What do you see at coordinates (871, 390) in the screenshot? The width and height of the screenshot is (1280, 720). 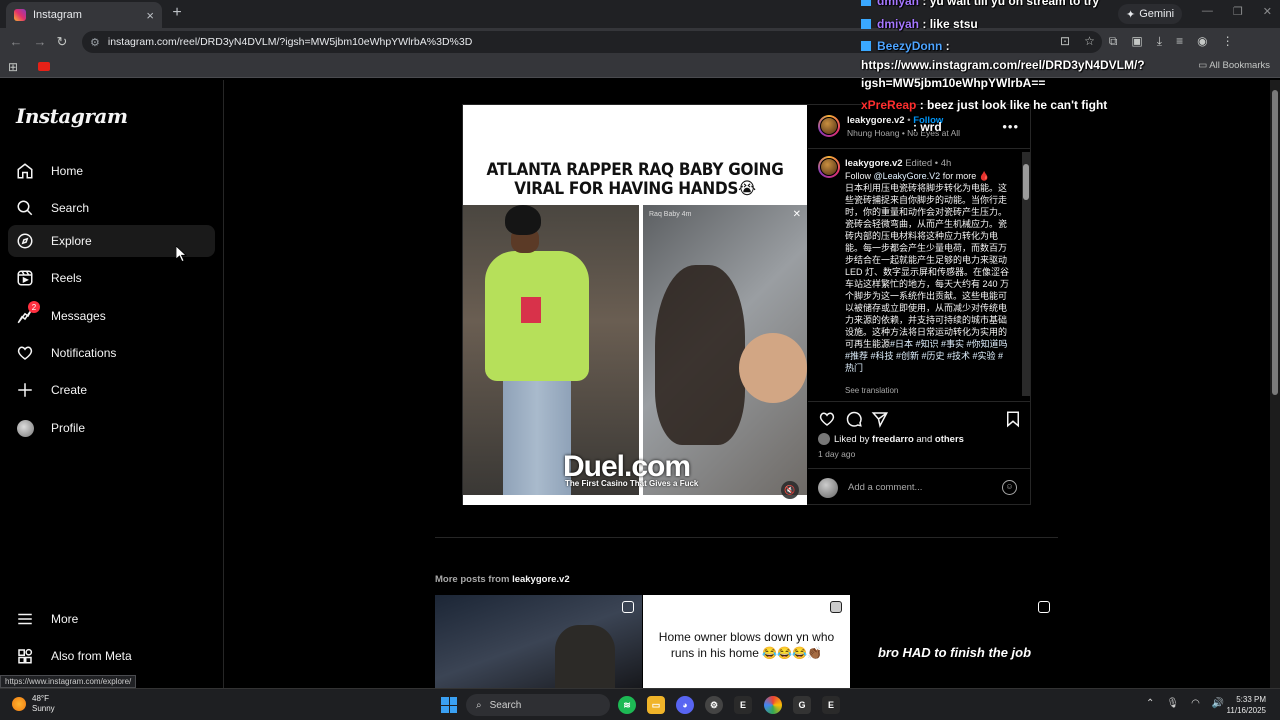 I see `see-translation-link: See translation` at bounding box center [871, 390].